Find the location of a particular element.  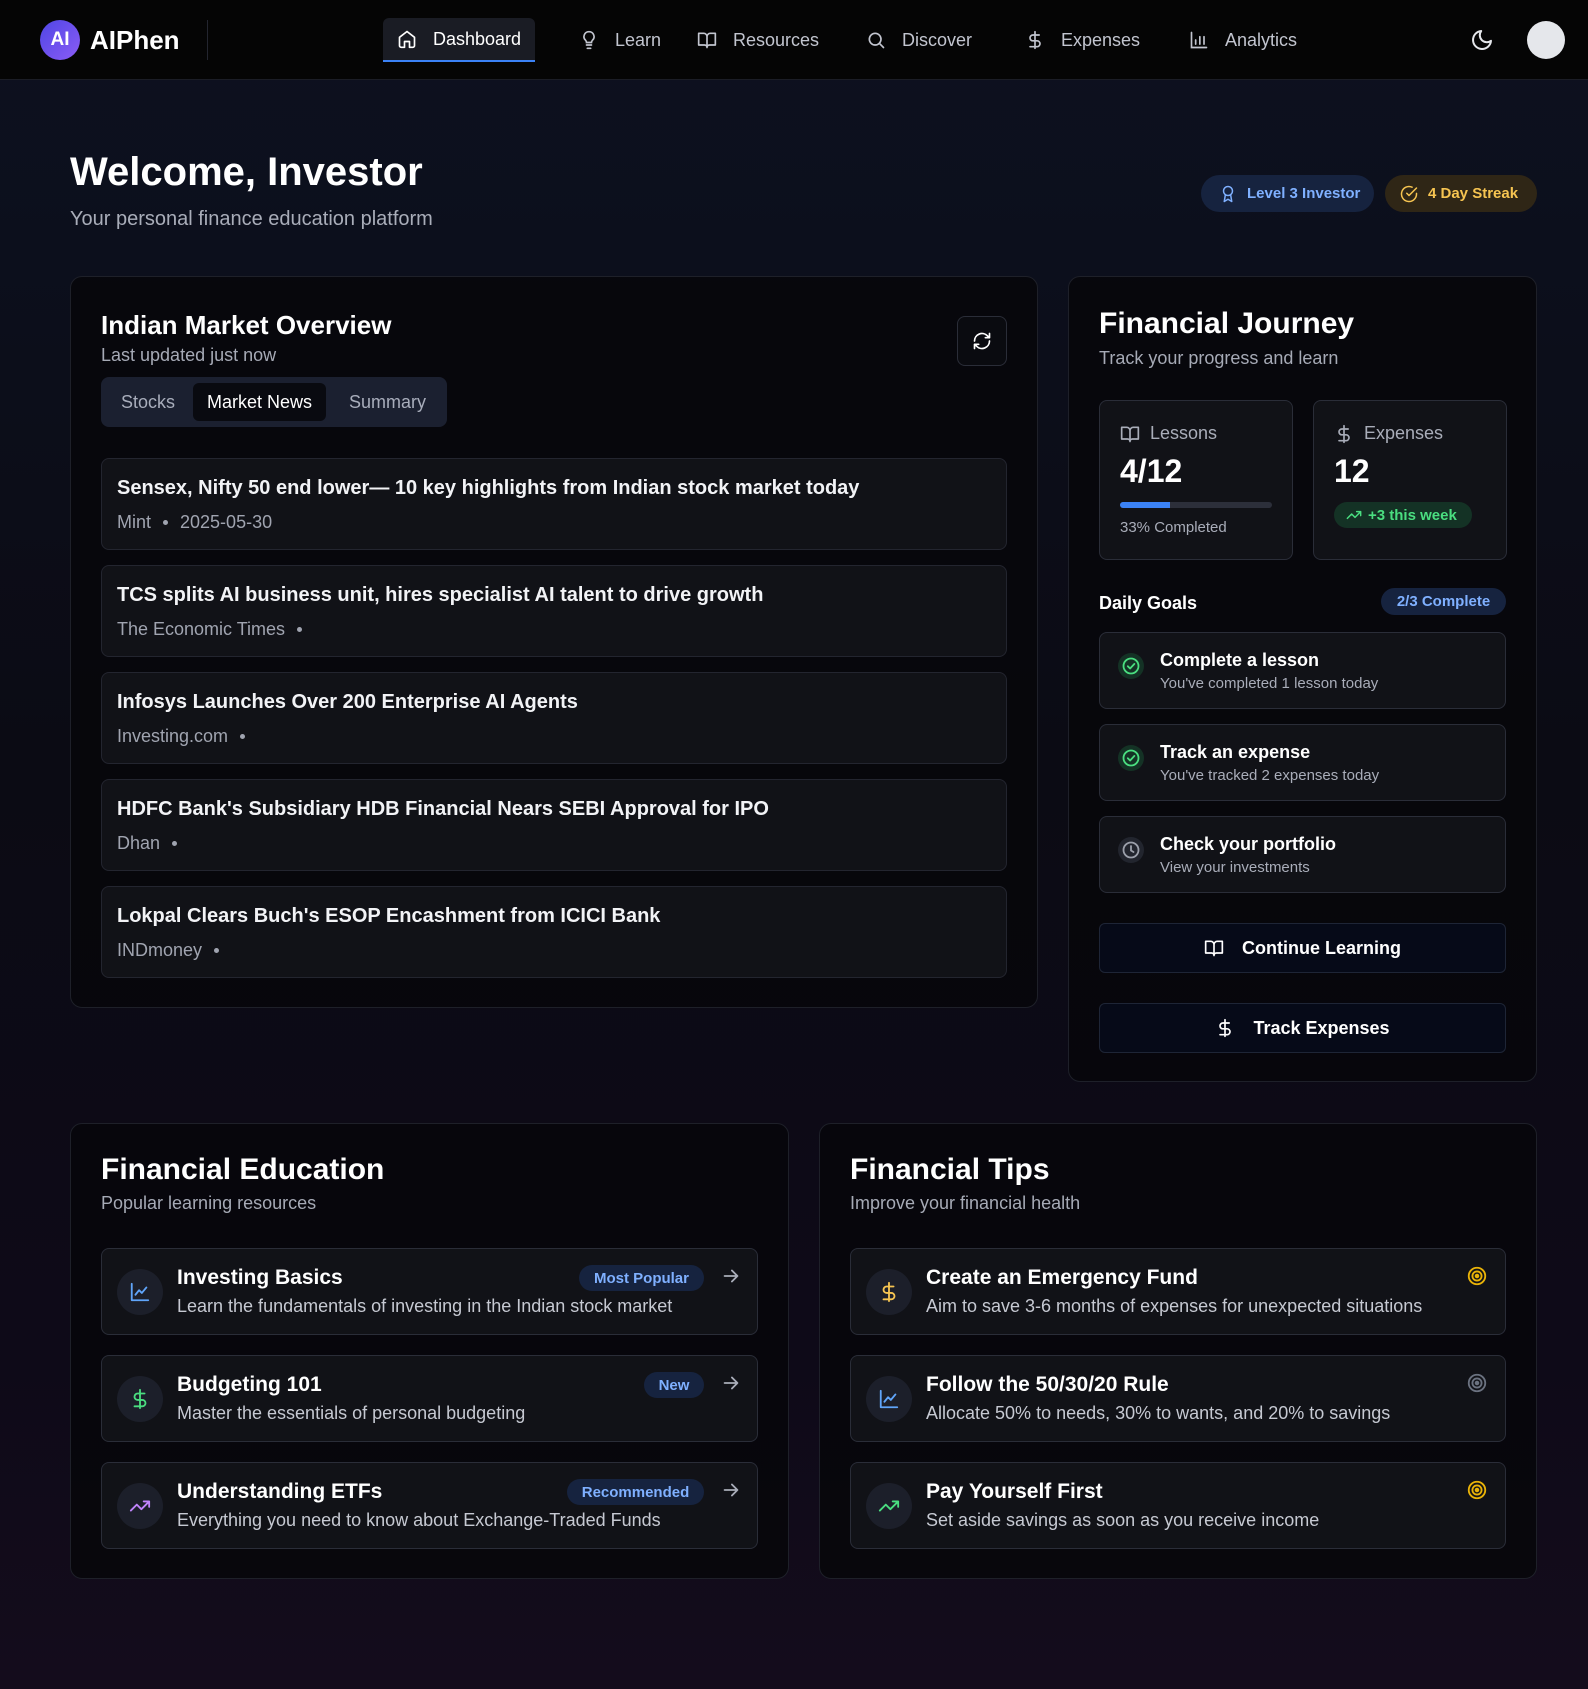

daily-goals-title: Daily Goals is located at coordinates (1148, 603).